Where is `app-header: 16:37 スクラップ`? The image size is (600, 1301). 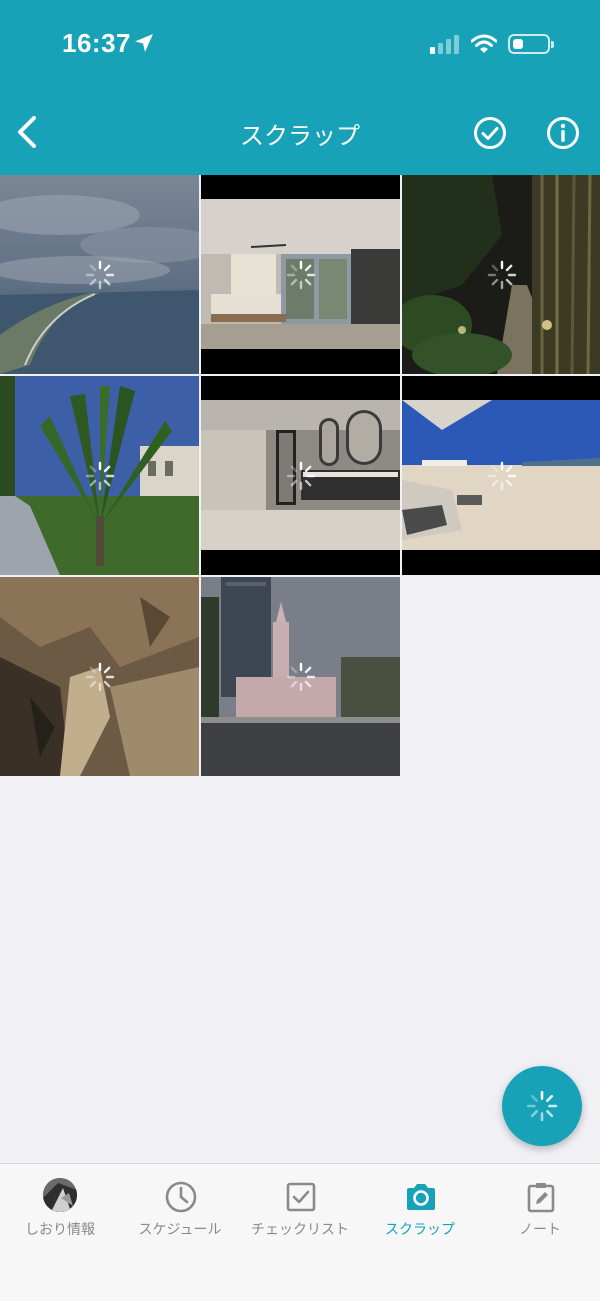
app-header: 16:37 スクラップ is located at coordinates (300, 87).